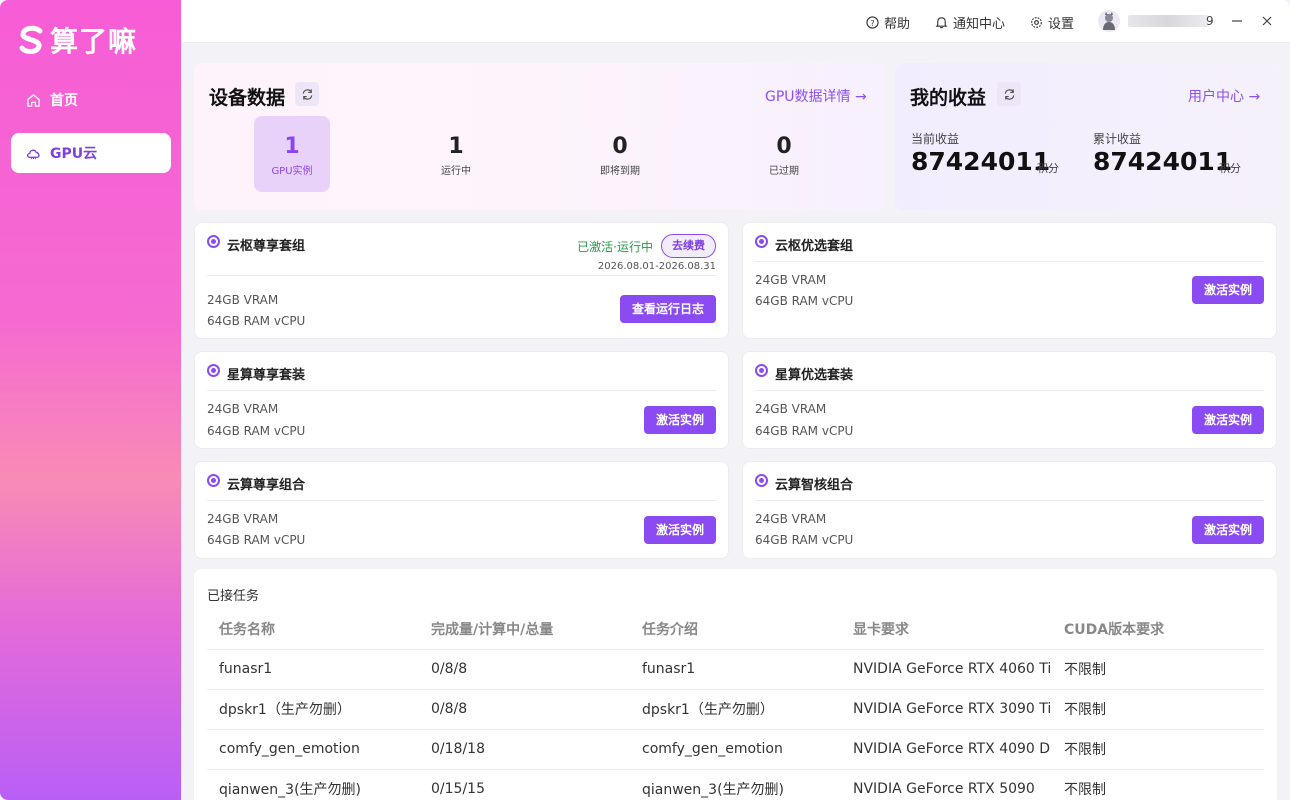 Image resolution: width=1290 pixels, height=800 pixels. Describe the element at coordinates (620, 171) in the screenshot. I see `stat-label: 即将到期` at that location.